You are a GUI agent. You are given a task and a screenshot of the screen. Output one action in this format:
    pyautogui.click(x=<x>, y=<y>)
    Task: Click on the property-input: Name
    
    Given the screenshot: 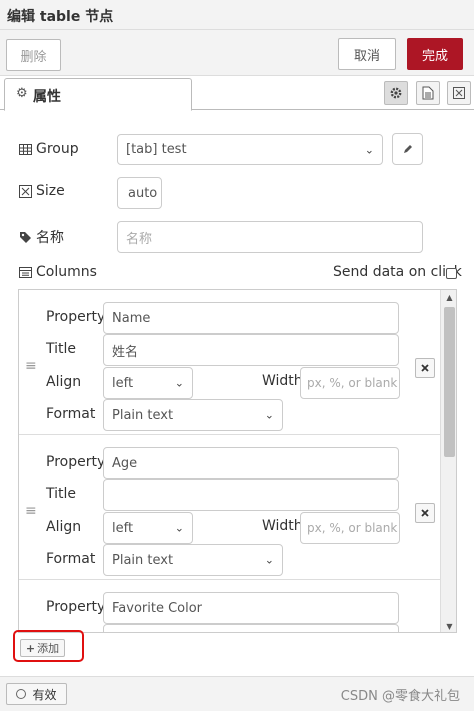 What is the action you would take?
    pyautogui.click(x=251, y=318)
    